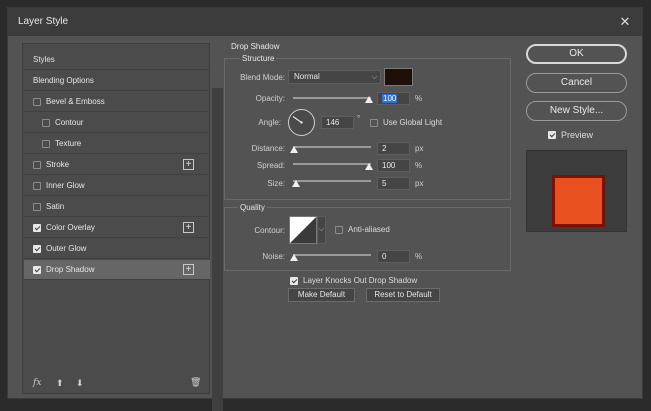 This screenshot has width=651, height=411. I want to click on style-item-label: Styles, so click(44, 59).